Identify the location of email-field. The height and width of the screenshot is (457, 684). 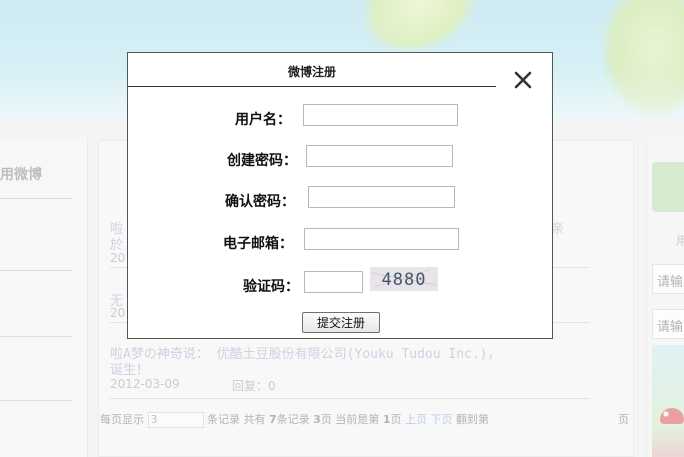
(381, 239).